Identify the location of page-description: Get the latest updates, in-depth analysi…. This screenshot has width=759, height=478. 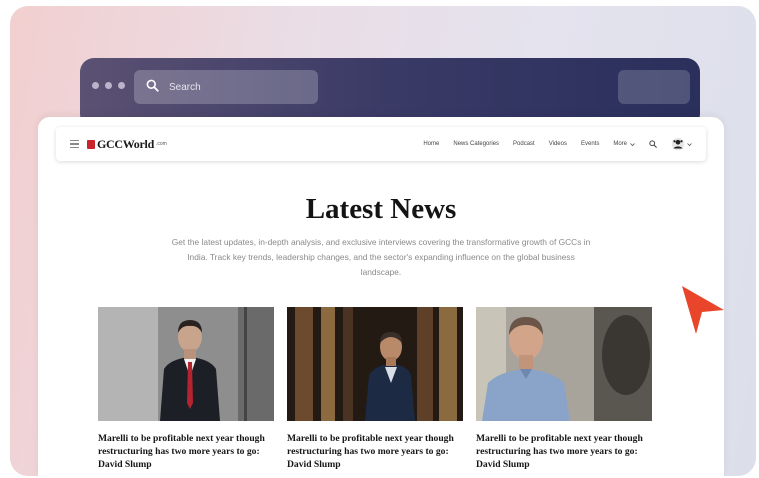
(381, 257).